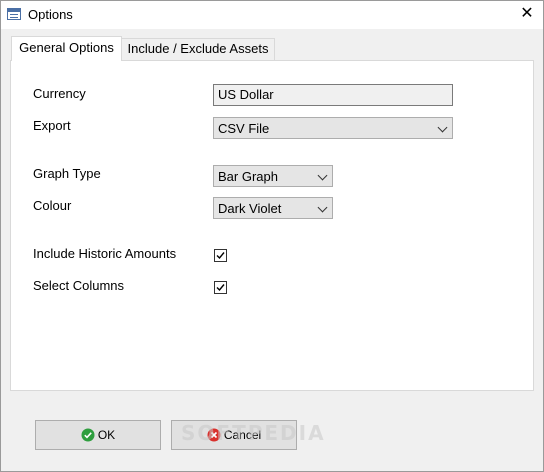 Image resolution: width=544 pixels, height=472 pixels. Describe the element at coordinates (79, 285) in the screenshot. I see `select-columns-label: Select Columns` at that location.